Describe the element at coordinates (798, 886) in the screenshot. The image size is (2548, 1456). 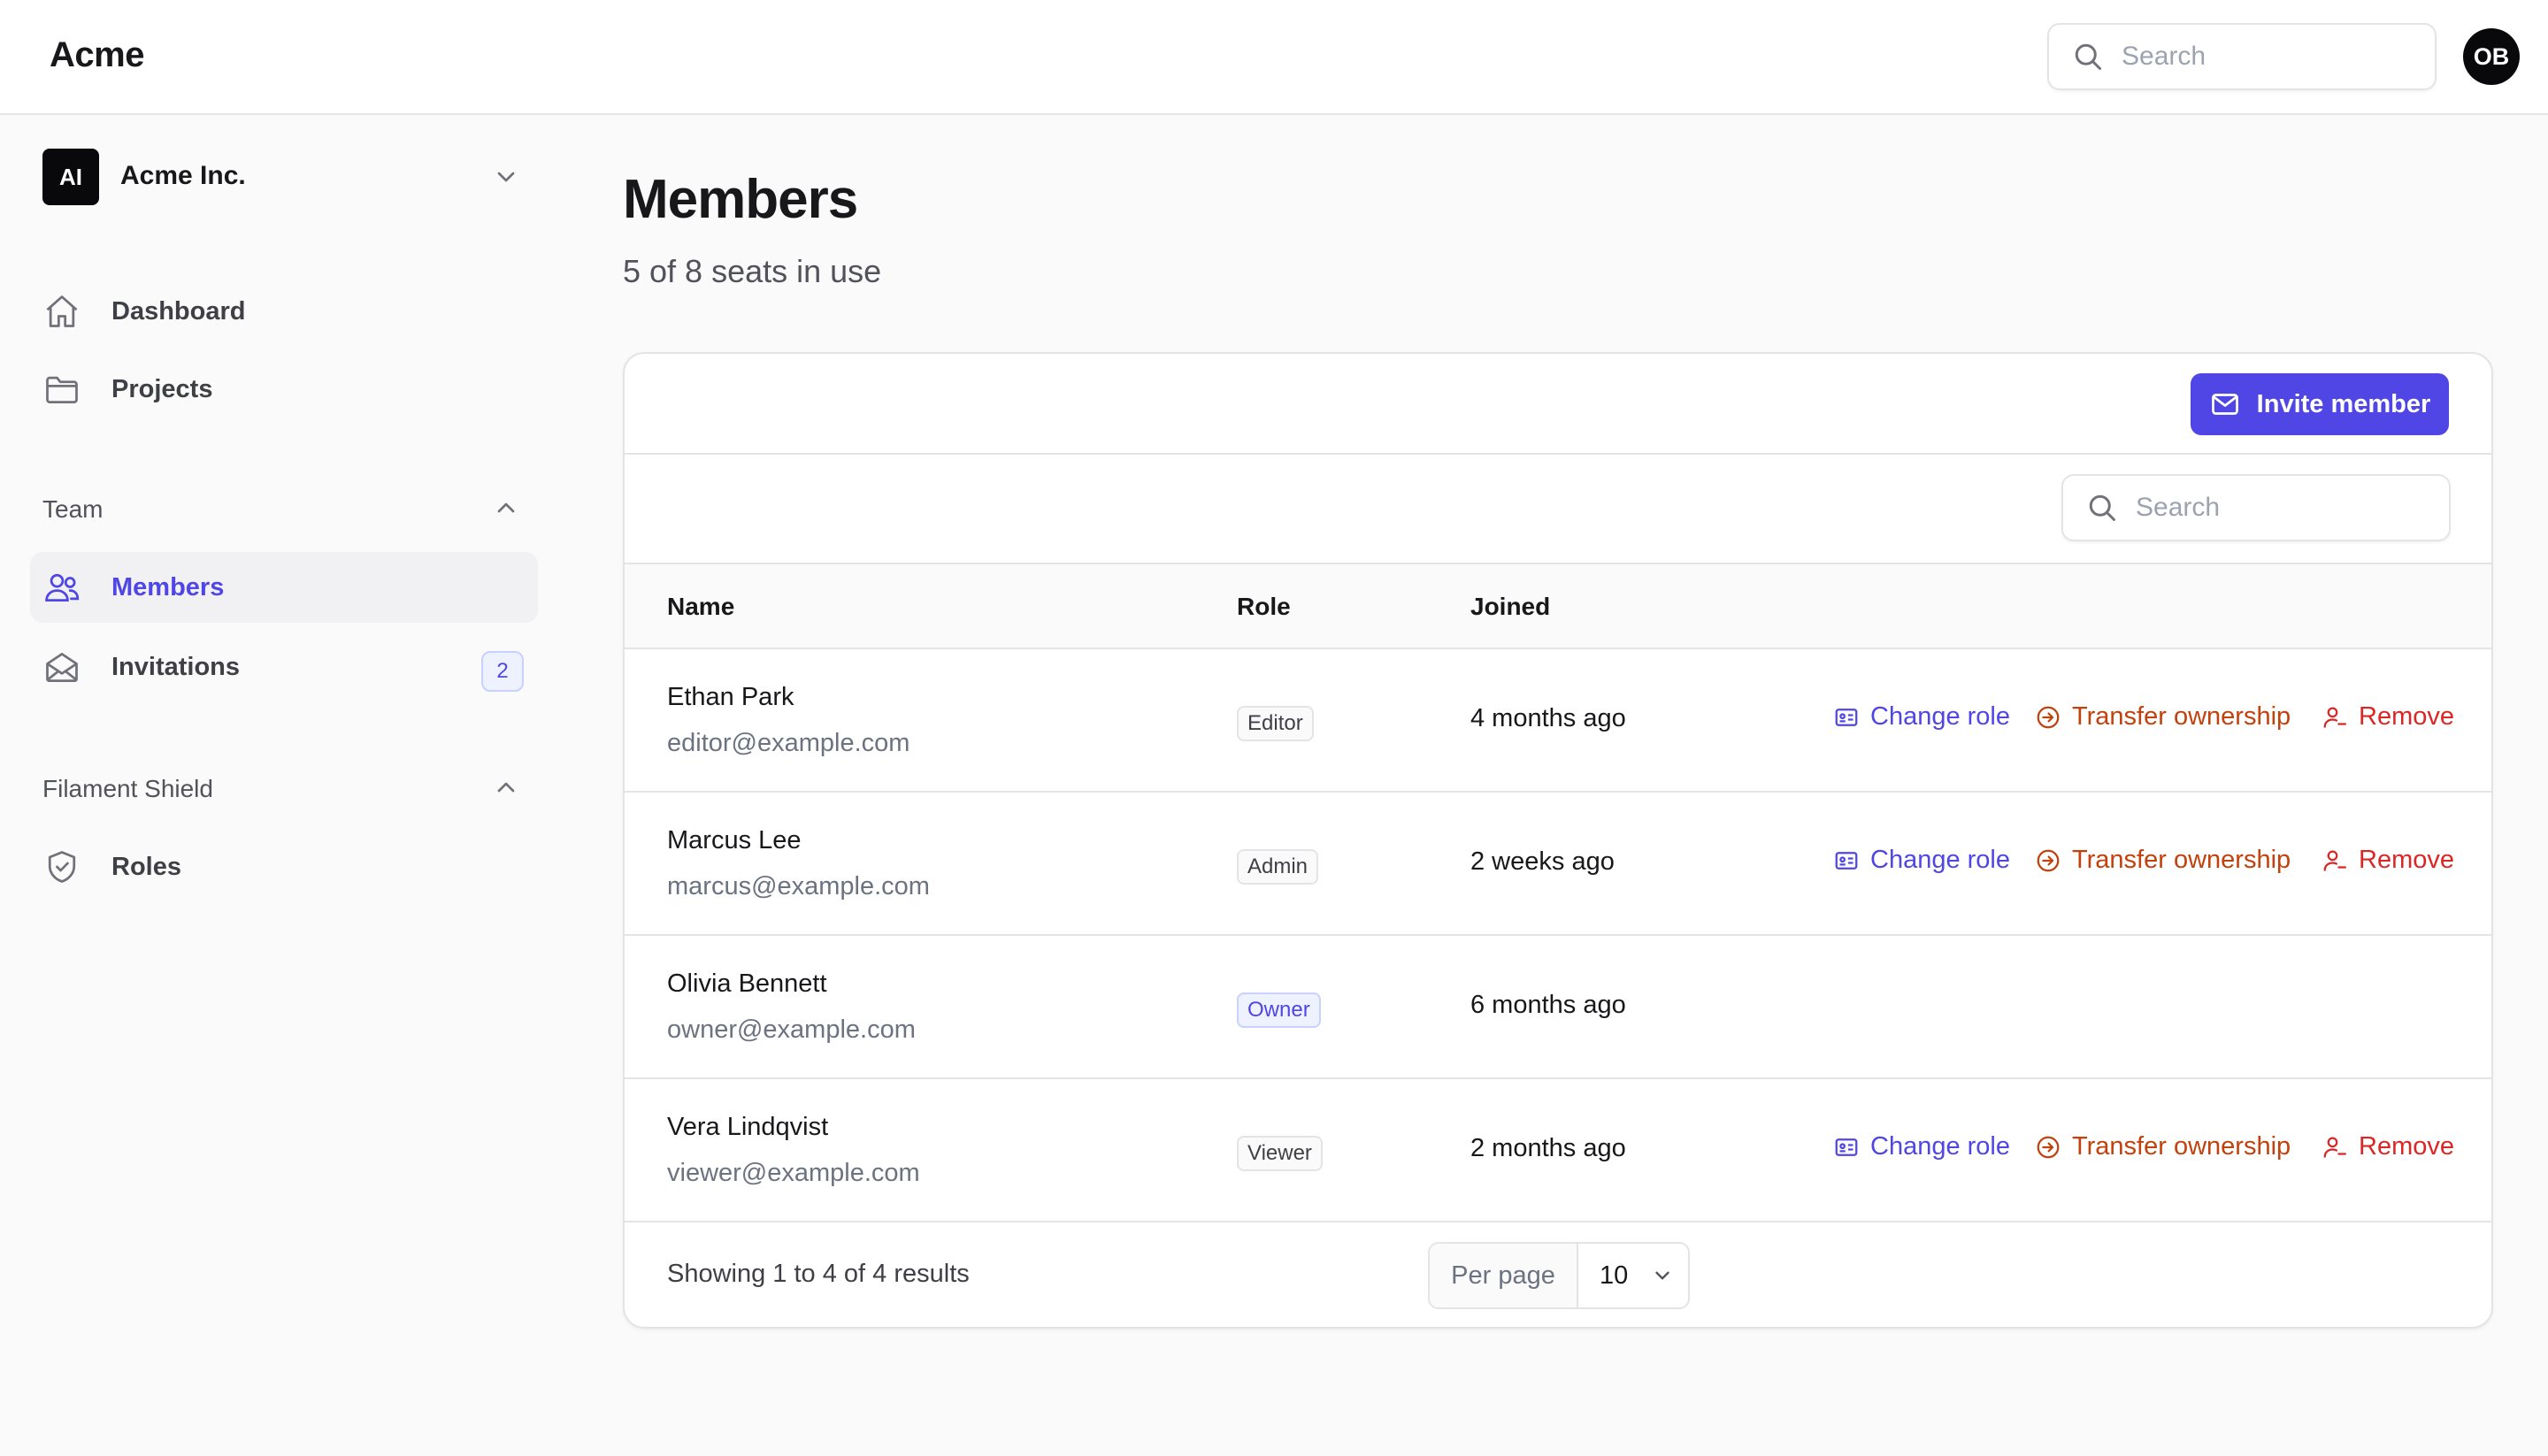
I see `member-email: marcus@example.com` at that location.